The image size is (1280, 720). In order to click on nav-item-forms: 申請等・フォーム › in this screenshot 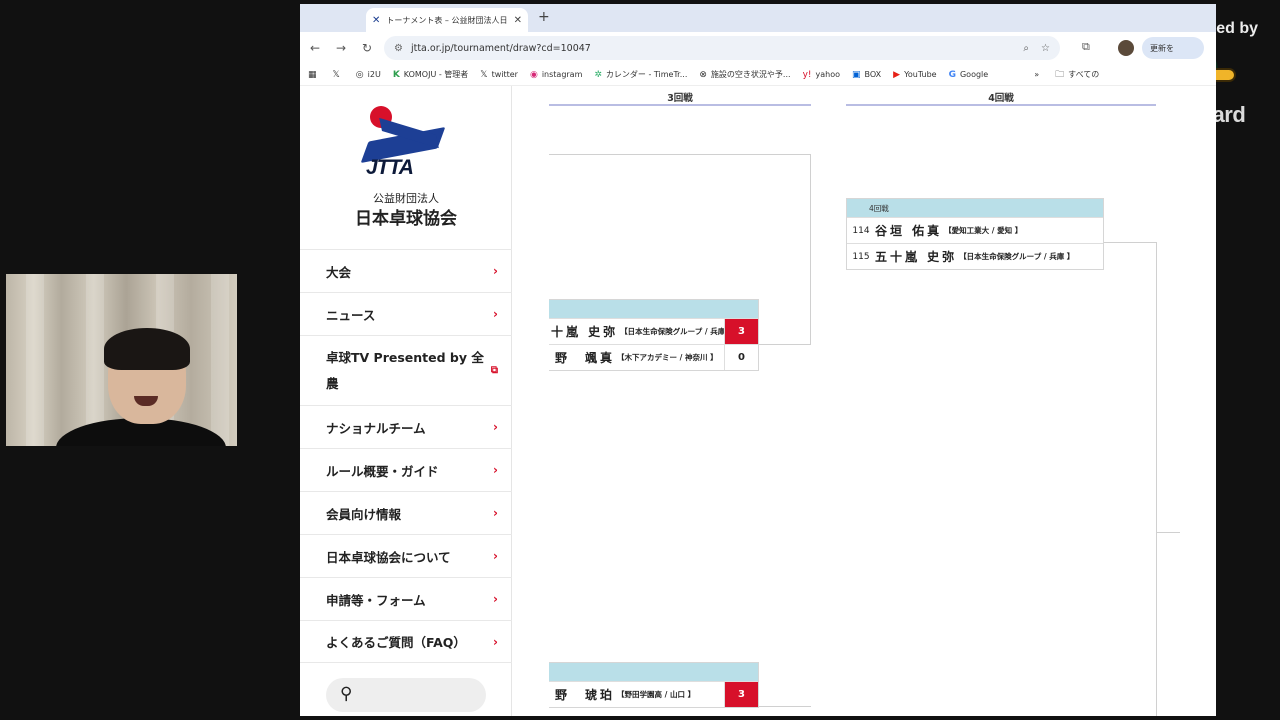, I will do `click(406, 598)`.